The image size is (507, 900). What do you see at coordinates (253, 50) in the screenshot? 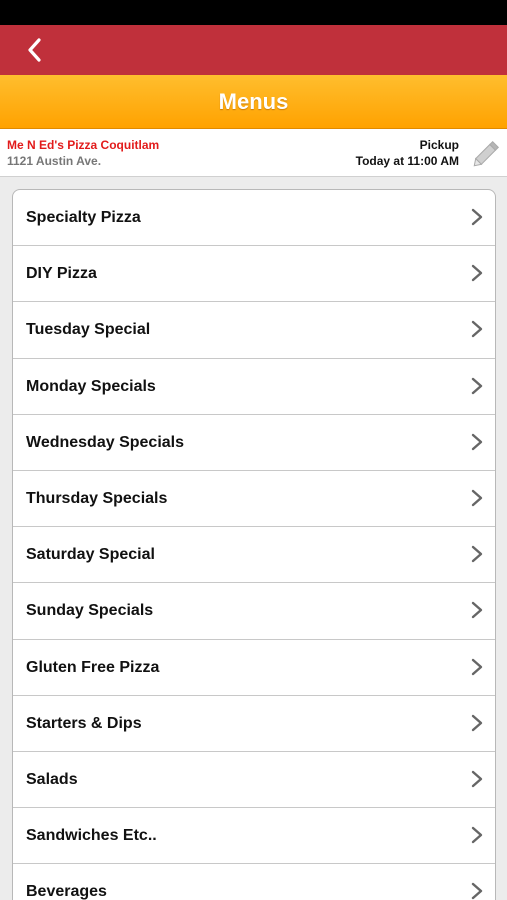
I see `nav-bar` at bounding box center [253, 50].